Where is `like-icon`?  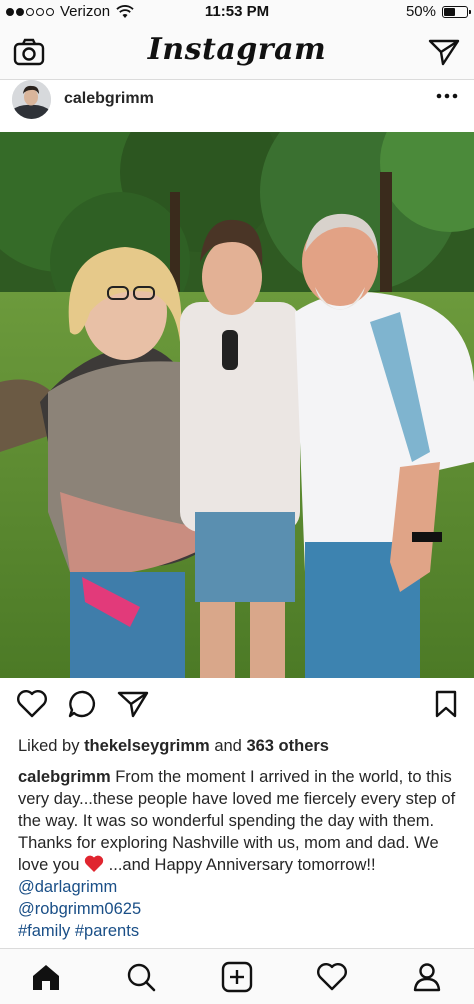 like-icon is located at coordinates (32, 704).